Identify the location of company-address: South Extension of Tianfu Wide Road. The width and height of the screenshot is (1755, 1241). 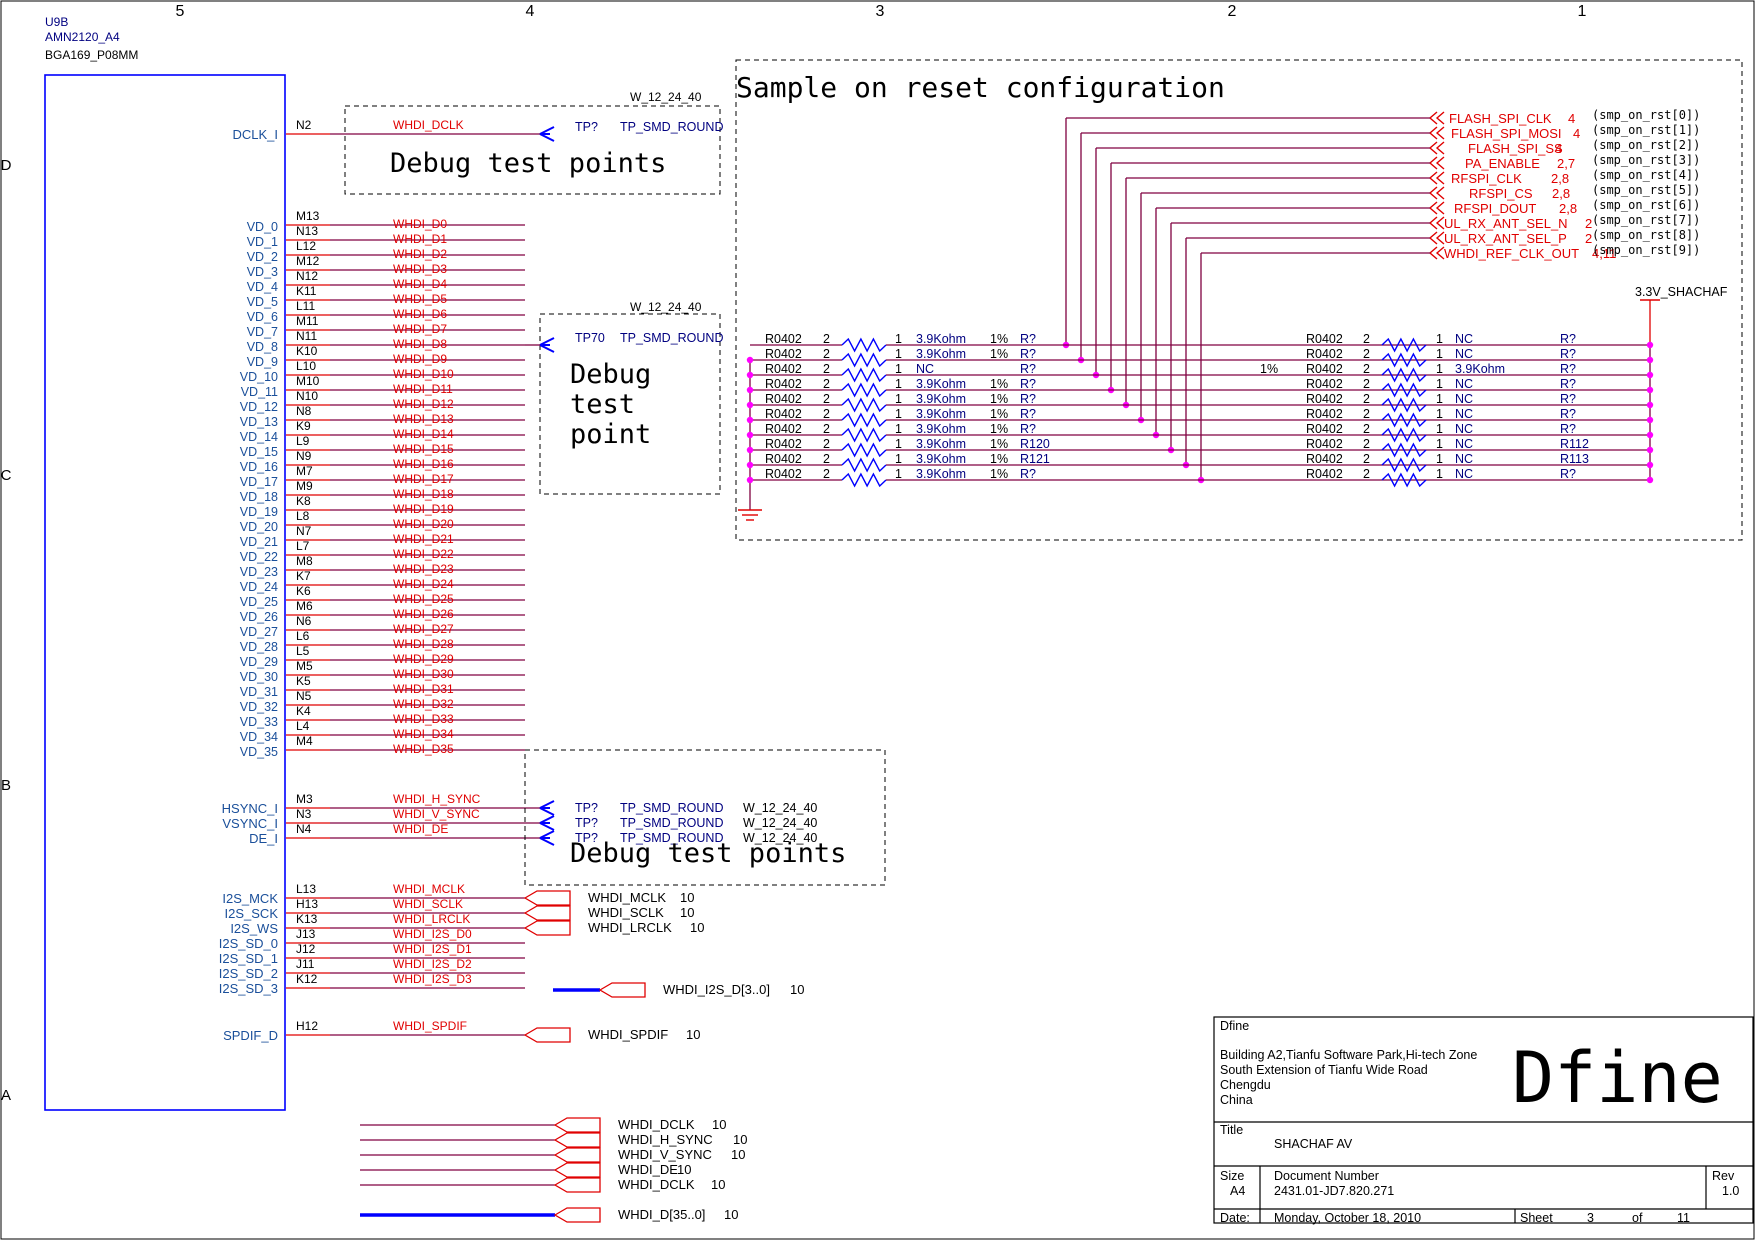
(1324, 1070).